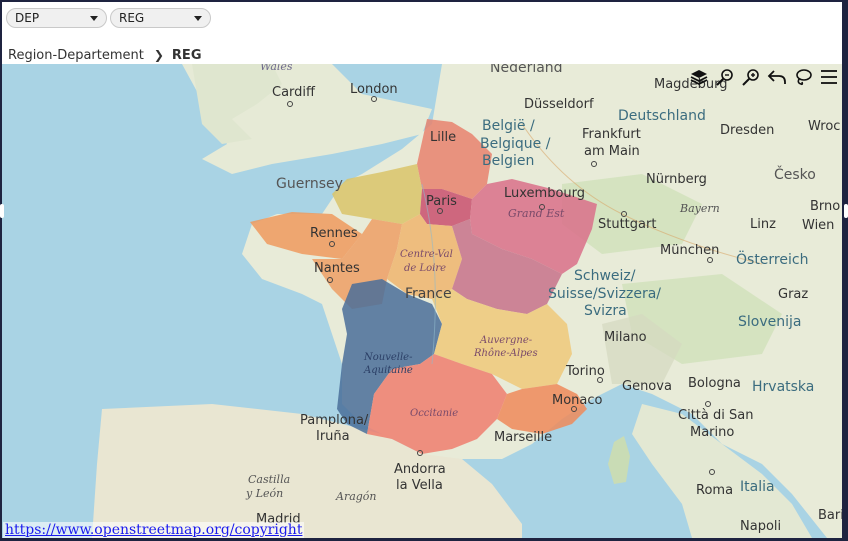 This screenshot has width=848, height=541. Describe the element at coordinates (388, 370) in the screenshot. I see `map-label: Aquitaine` at that location.